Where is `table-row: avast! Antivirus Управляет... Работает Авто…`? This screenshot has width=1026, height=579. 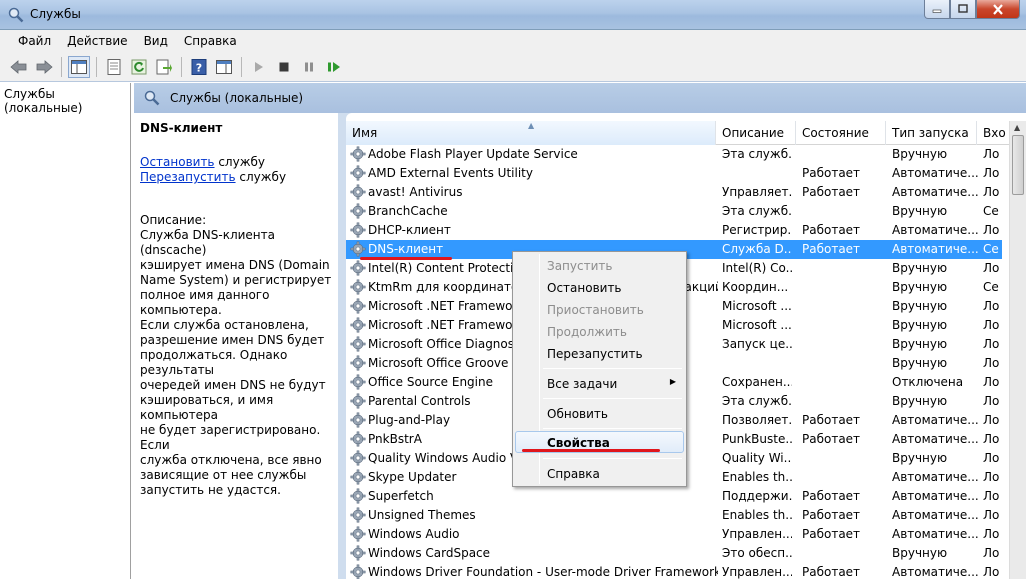
table-row: avast! Antivirus Управляет... Работает Авто… is located at coordinates (674, 192).